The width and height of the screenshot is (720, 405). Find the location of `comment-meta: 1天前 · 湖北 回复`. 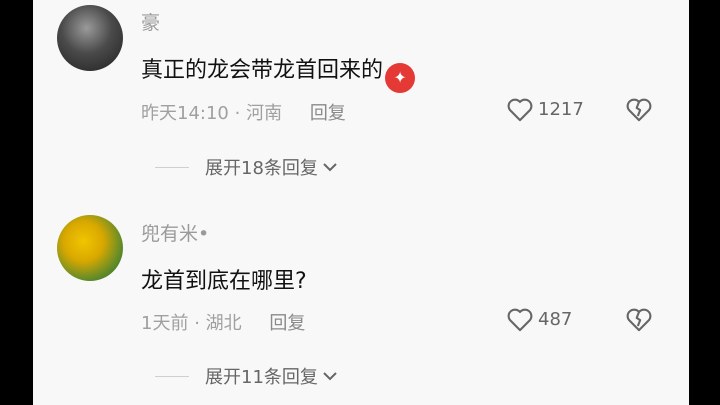

comment-meta: 1天前 · 湖北 回复 is located at coordinates (223, 322).